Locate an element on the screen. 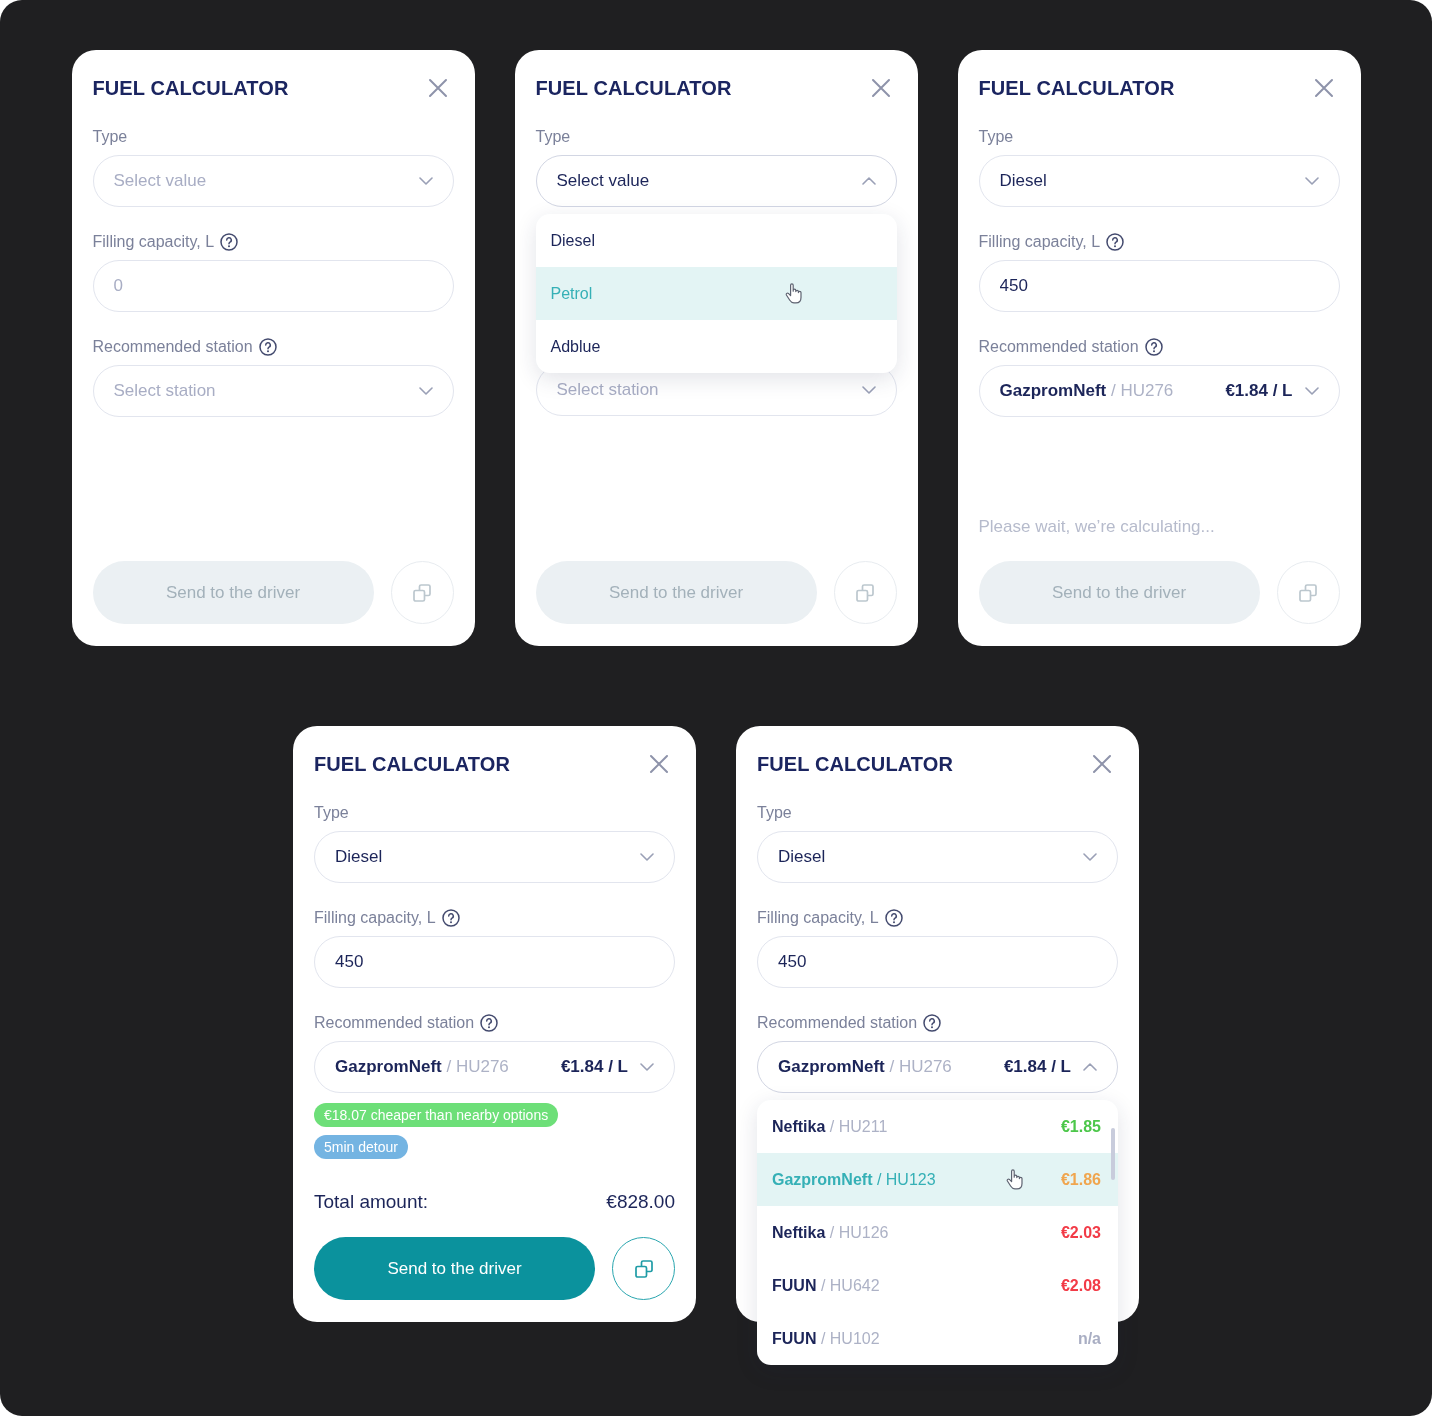 The height and width of the screenshot is (1416, 1432). info-tag: 5min detour is located at coordinates (361, 1147).